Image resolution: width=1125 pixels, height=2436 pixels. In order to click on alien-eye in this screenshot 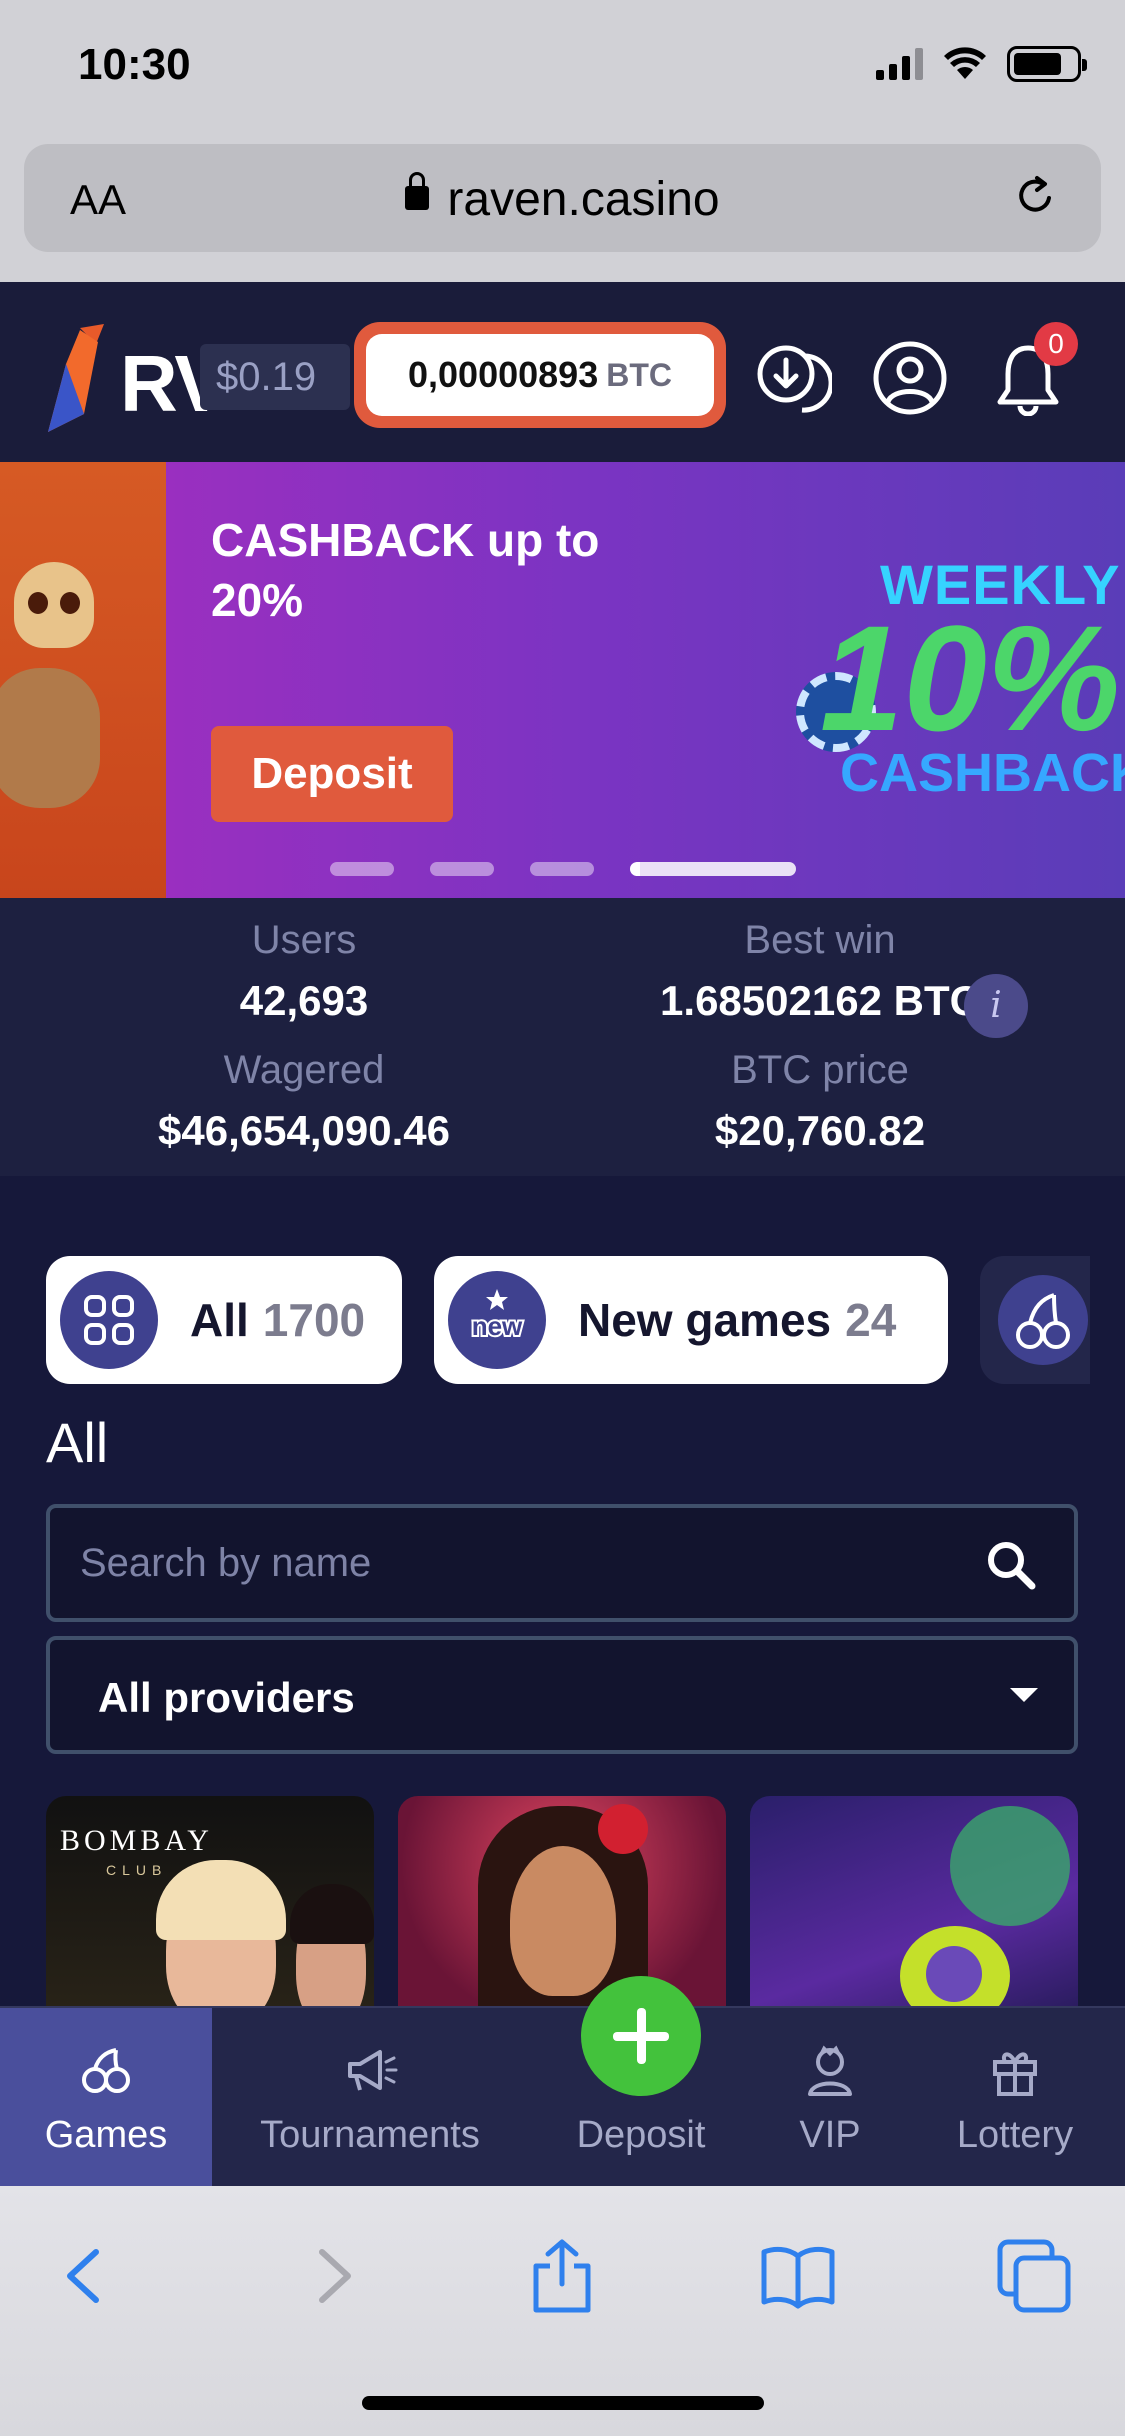, I will do `click(954, 1974)`.